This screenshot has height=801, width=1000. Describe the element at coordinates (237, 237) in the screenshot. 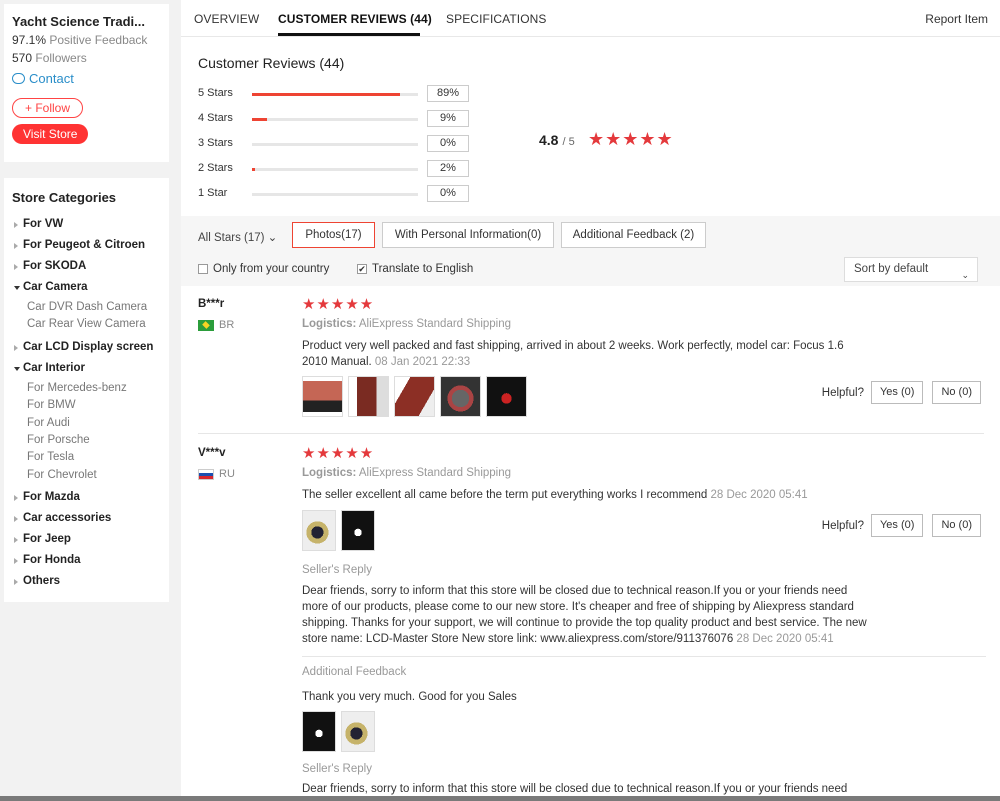

I see `all-stars-dropdown: All Stars (17) ⌄` at that location.